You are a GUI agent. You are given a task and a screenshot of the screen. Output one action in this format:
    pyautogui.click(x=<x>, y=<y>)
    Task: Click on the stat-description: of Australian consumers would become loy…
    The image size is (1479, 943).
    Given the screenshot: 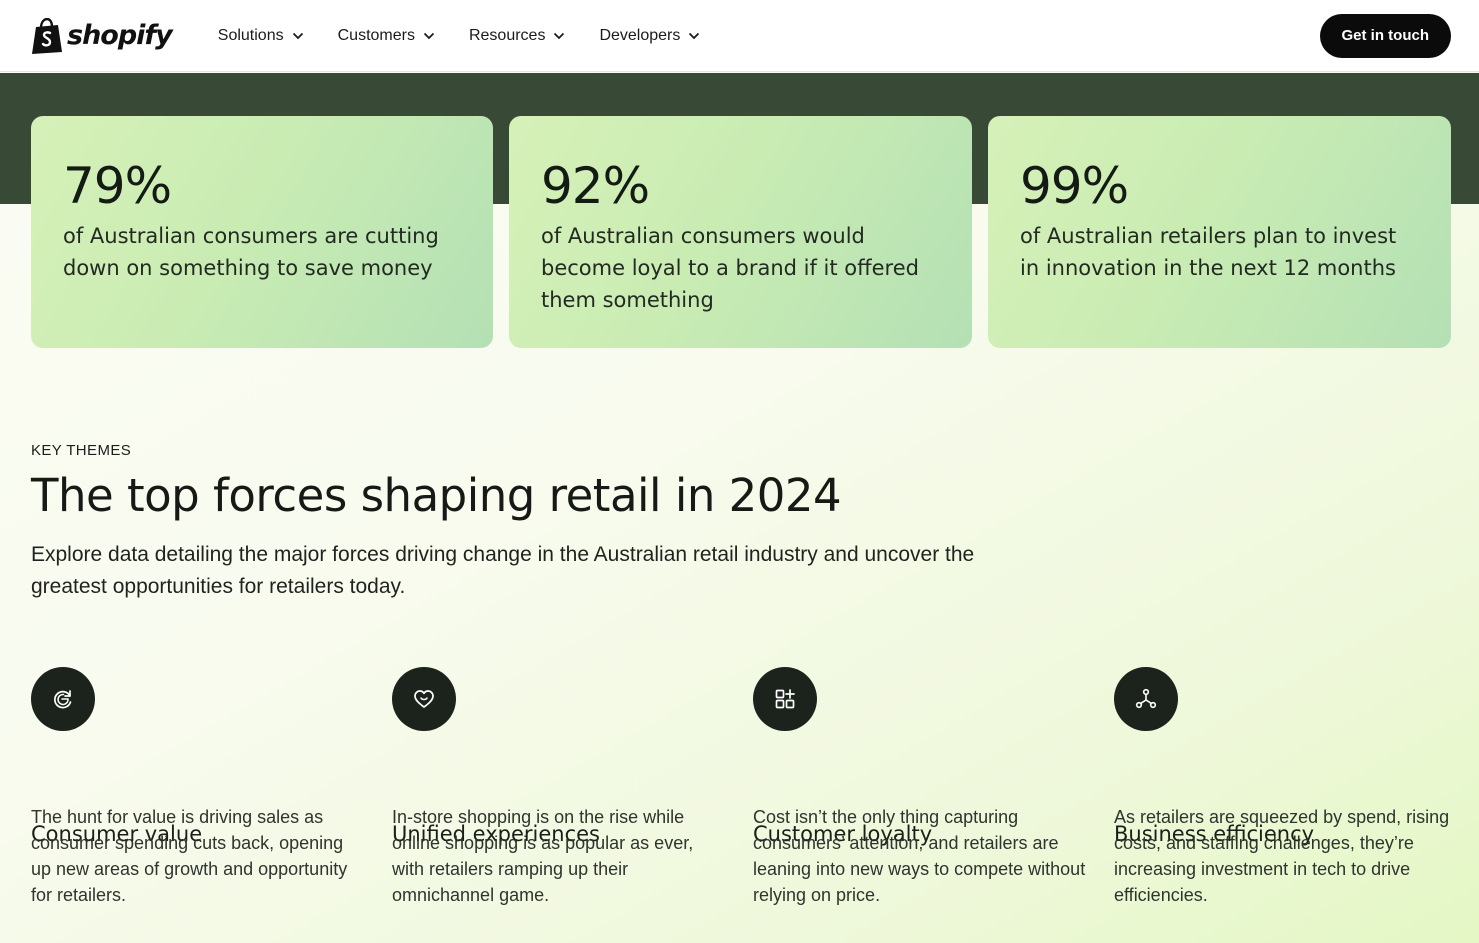 What is the action you would take?
    pyautogui.click(x=730, y=268)
    